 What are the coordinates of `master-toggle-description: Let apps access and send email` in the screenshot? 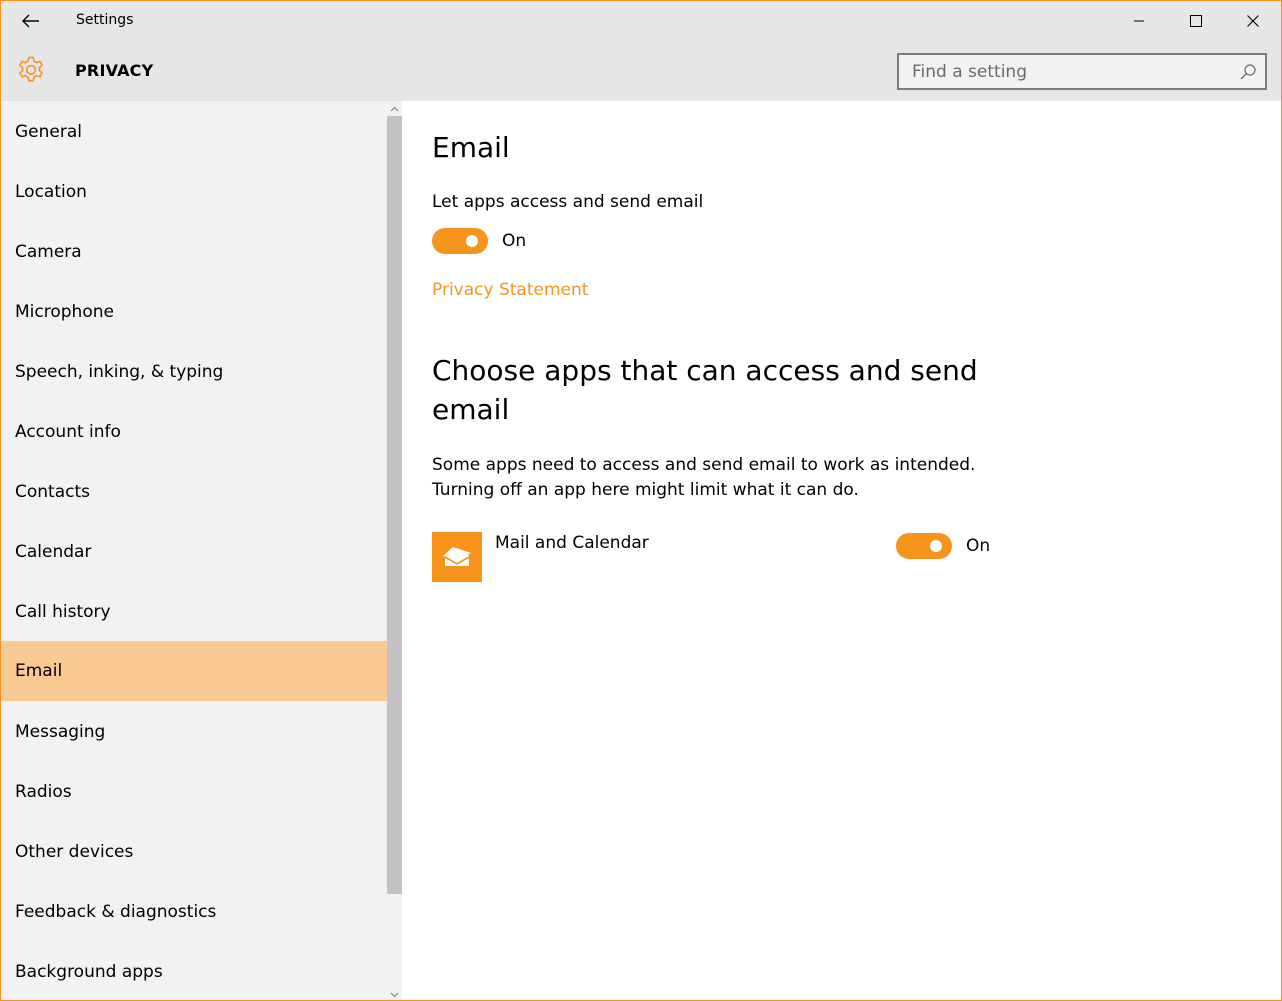 It's located at (568, 202).